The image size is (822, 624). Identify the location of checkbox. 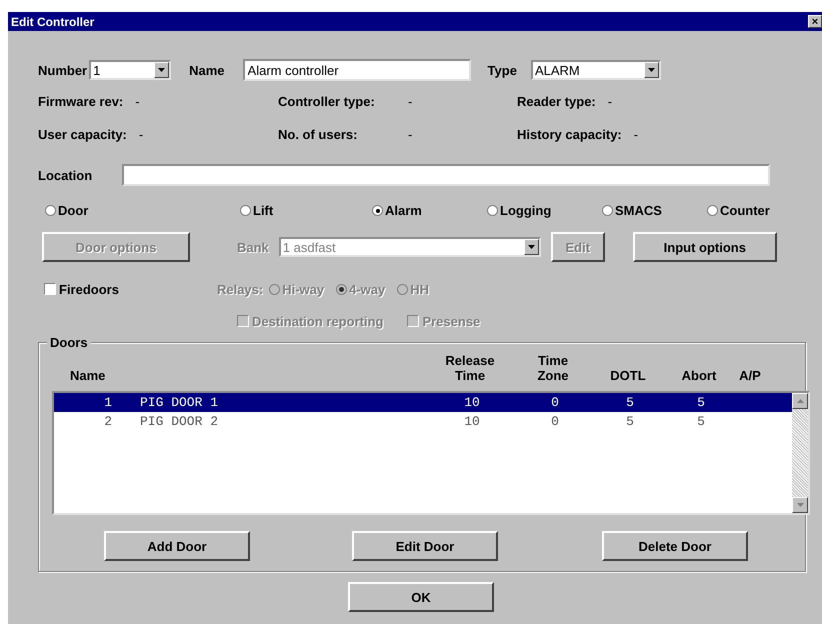
(50, 289).